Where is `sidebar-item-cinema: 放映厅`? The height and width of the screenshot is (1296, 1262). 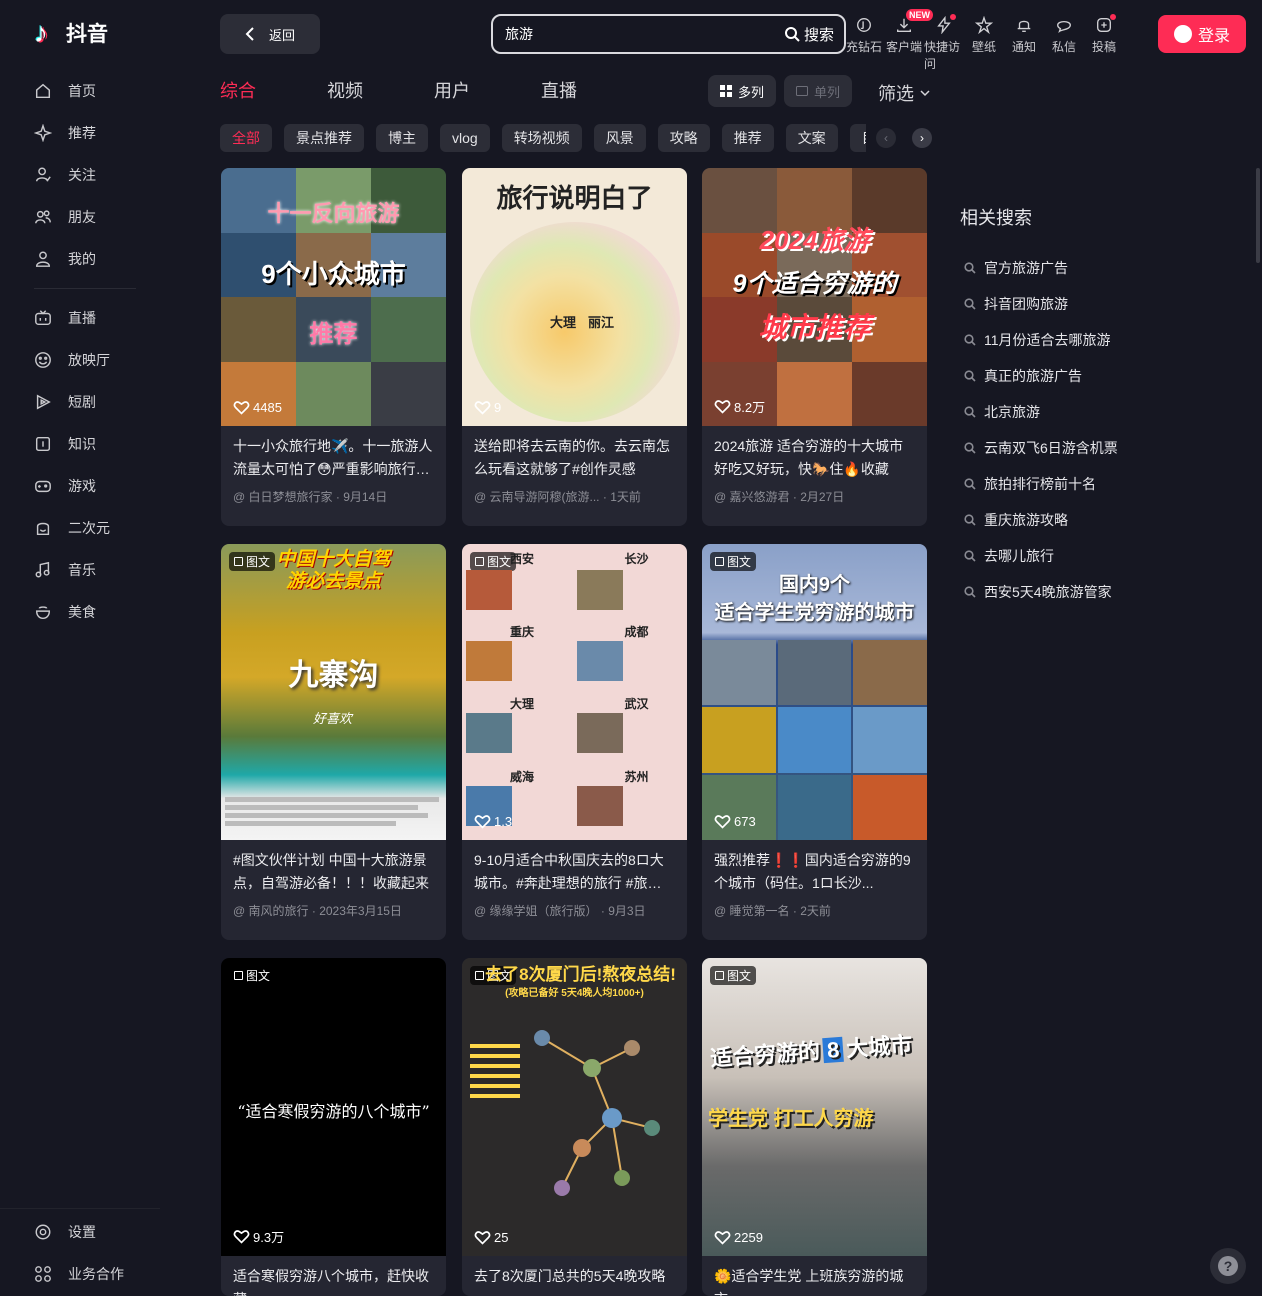 sidebar-item-cinema: 放映厅 is located at coordinates (80, 360).